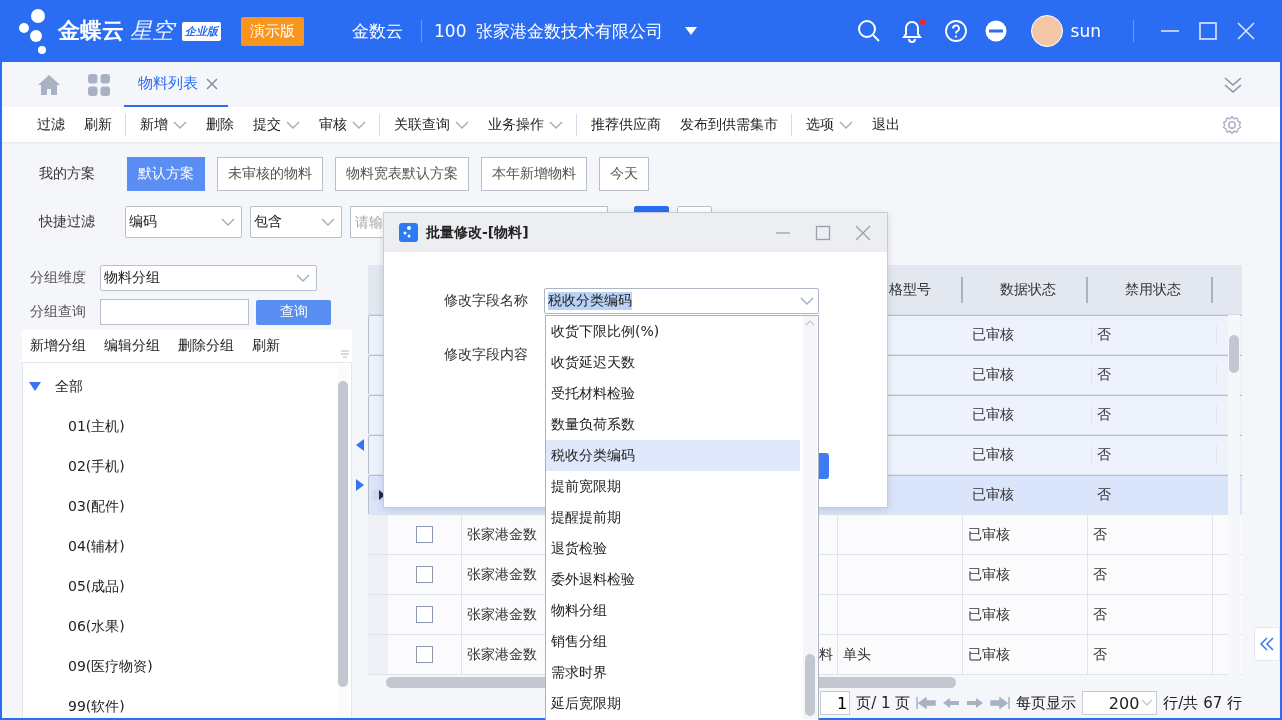  I want to click on previous-page-icon, so click(951, 703).